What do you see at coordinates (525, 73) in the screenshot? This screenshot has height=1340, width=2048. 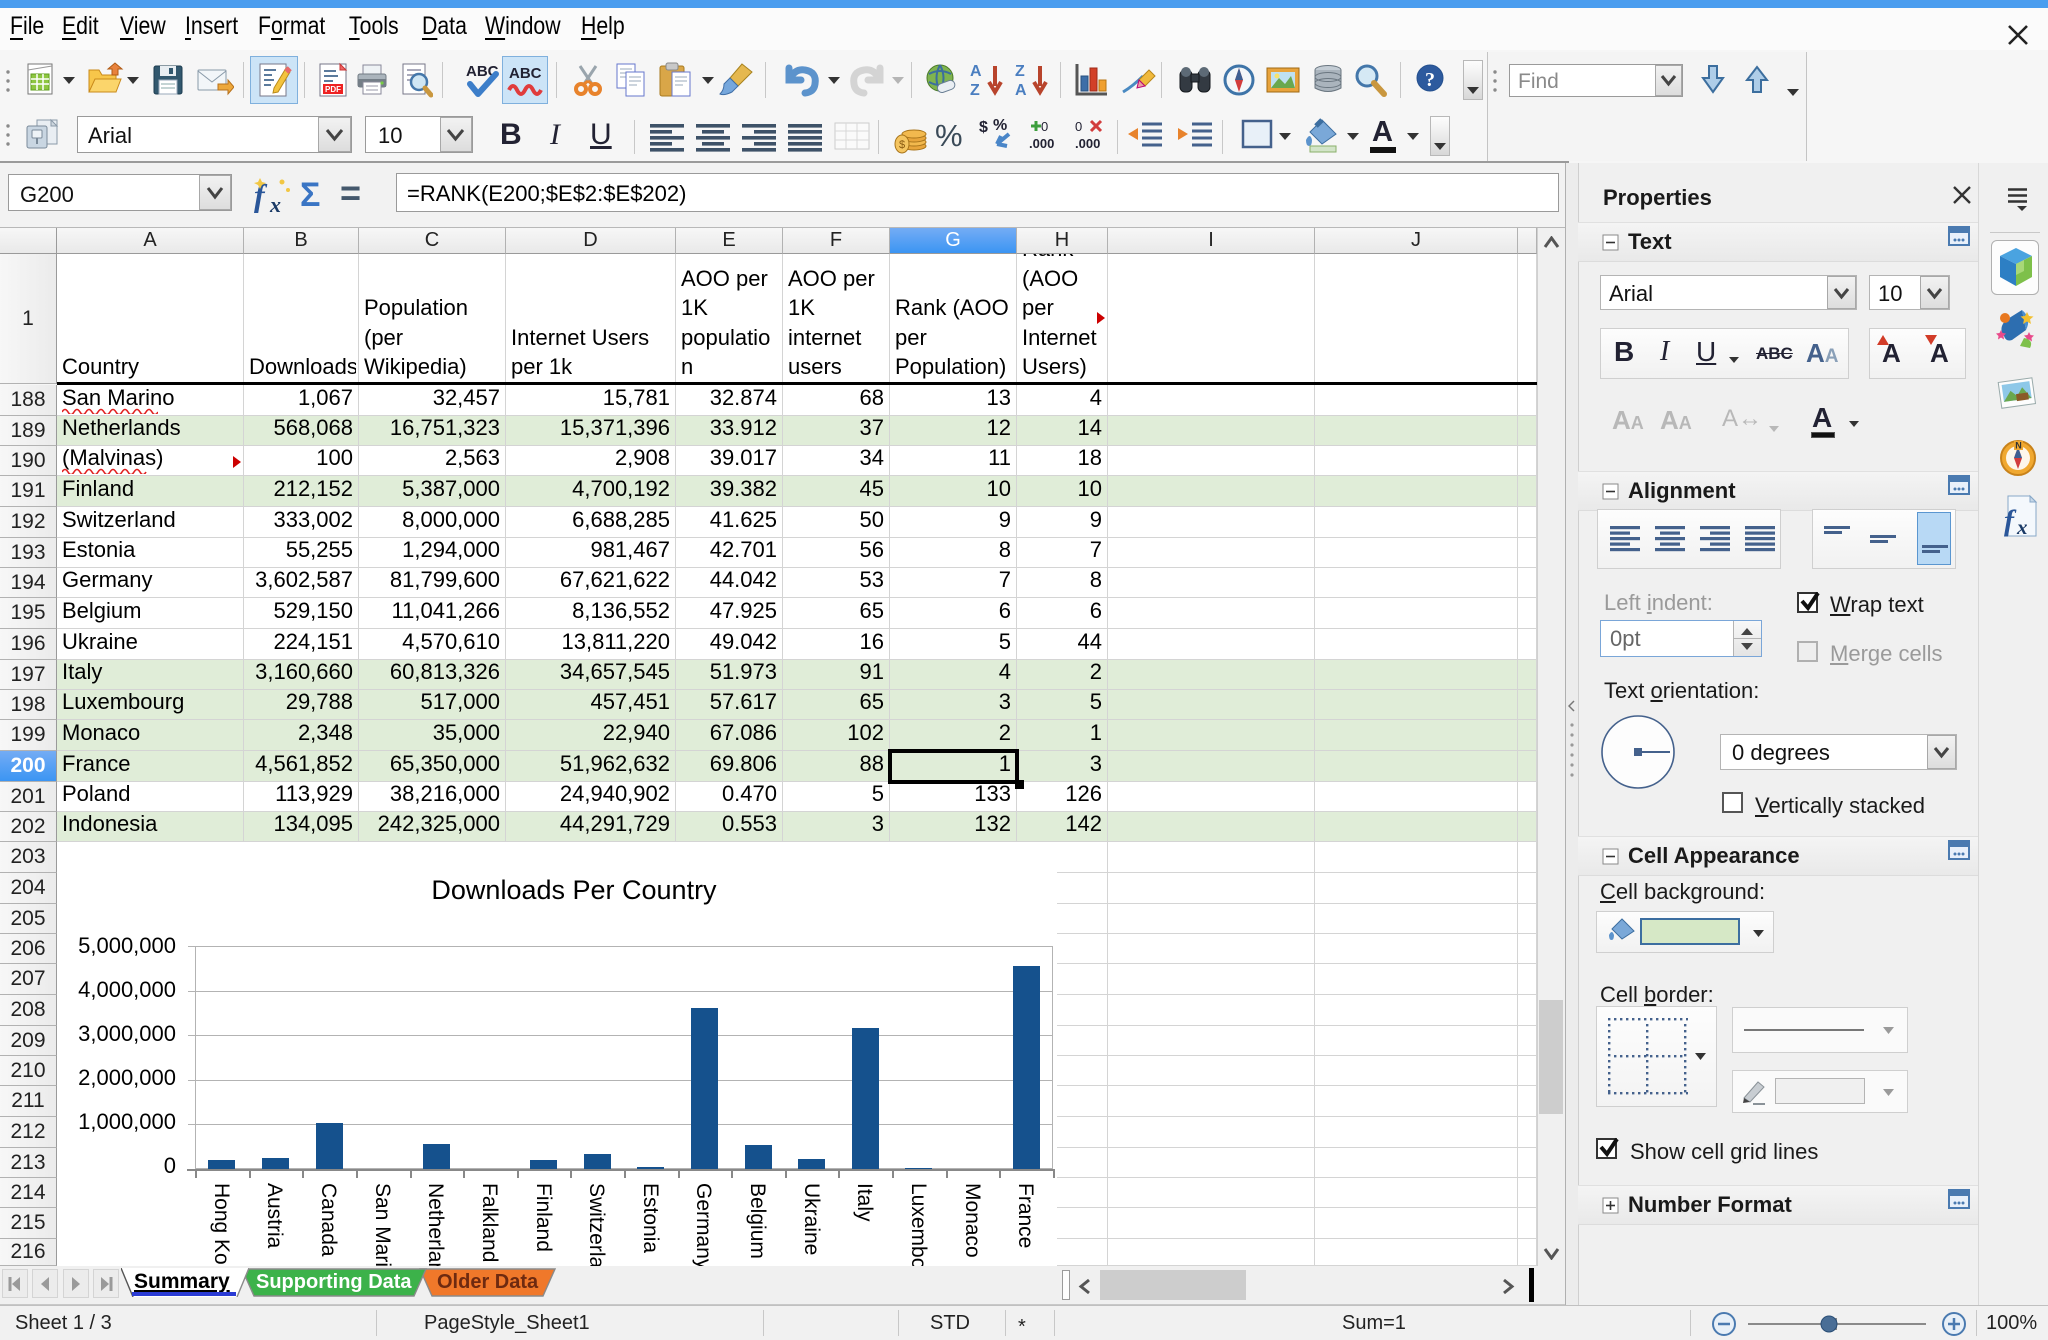 I see `svg-text: ABC` at bounding box center [525, 73].